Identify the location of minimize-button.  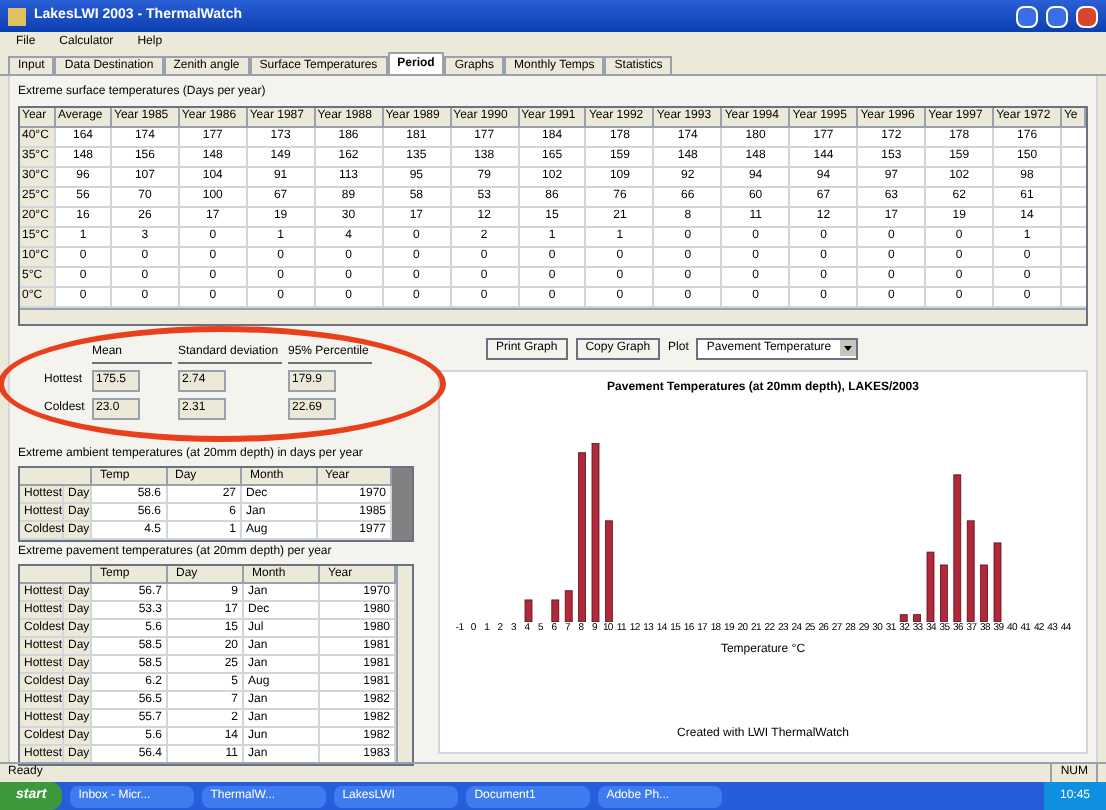
(1027, 16).